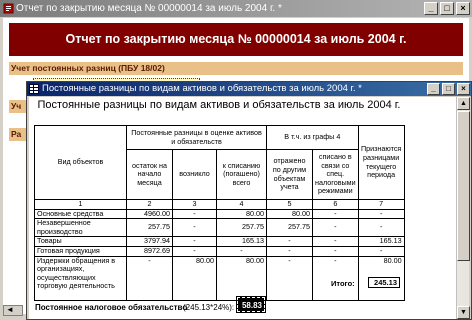 Image resolution: width=472 pixels, height=320 pixels. What do you see at coordinates (149, 204) in the screenshot?
I see `column-number: 2` at bounding box center [149, 204].